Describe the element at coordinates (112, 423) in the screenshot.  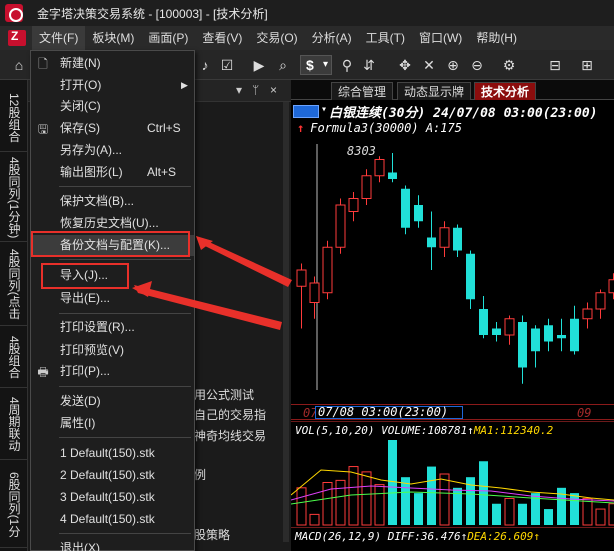
I see `menu-properties: 属性(I)` at that location.